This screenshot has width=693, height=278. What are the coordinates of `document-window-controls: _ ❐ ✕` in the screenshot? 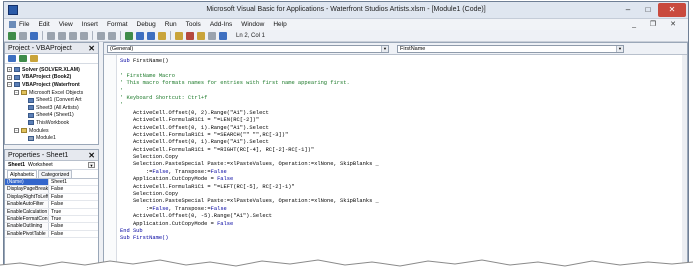 It's located at (657, 24).